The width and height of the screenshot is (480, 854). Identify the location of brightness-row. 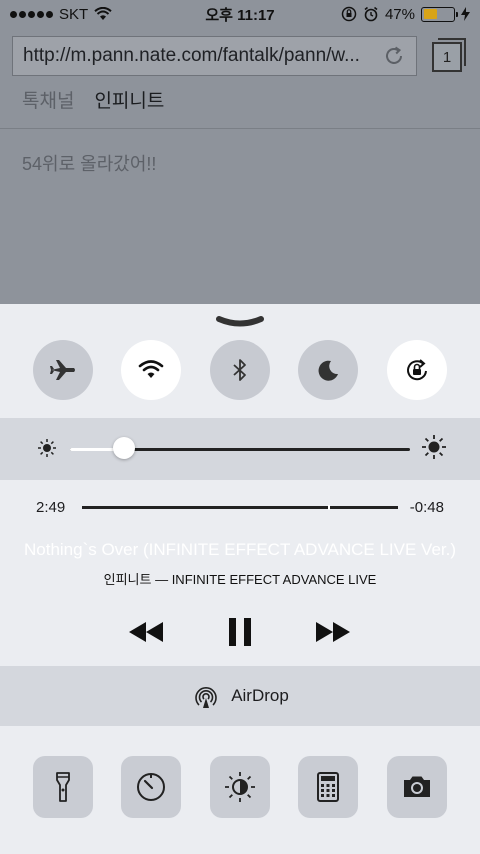
(240, 449).